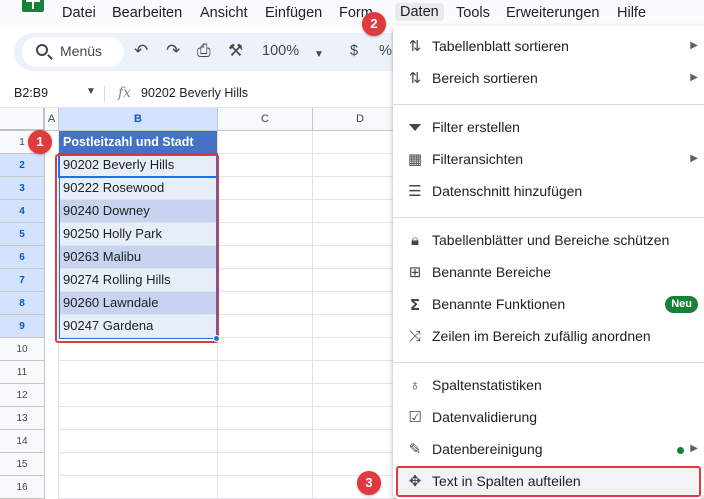 The width and height of the screenshot is (704, 499). I want to click on table-cell: 90240 Downey, so click(138, 211).